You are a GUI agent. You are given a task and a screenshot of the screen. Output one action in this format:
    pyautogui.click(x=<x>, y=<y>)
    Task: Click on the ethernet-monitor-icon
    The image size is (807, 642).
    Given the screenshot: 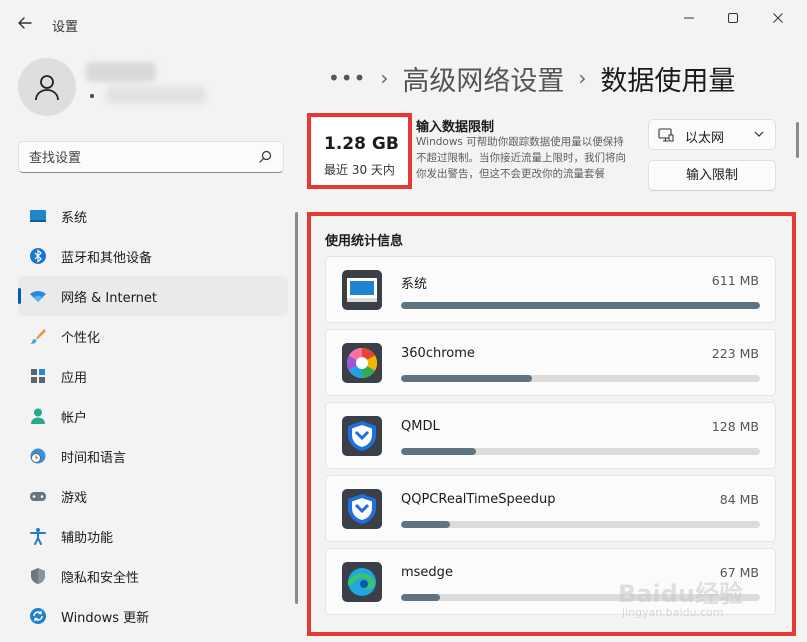 What is the action you would take?
    pyautogui.click(x=666, y=135)
    